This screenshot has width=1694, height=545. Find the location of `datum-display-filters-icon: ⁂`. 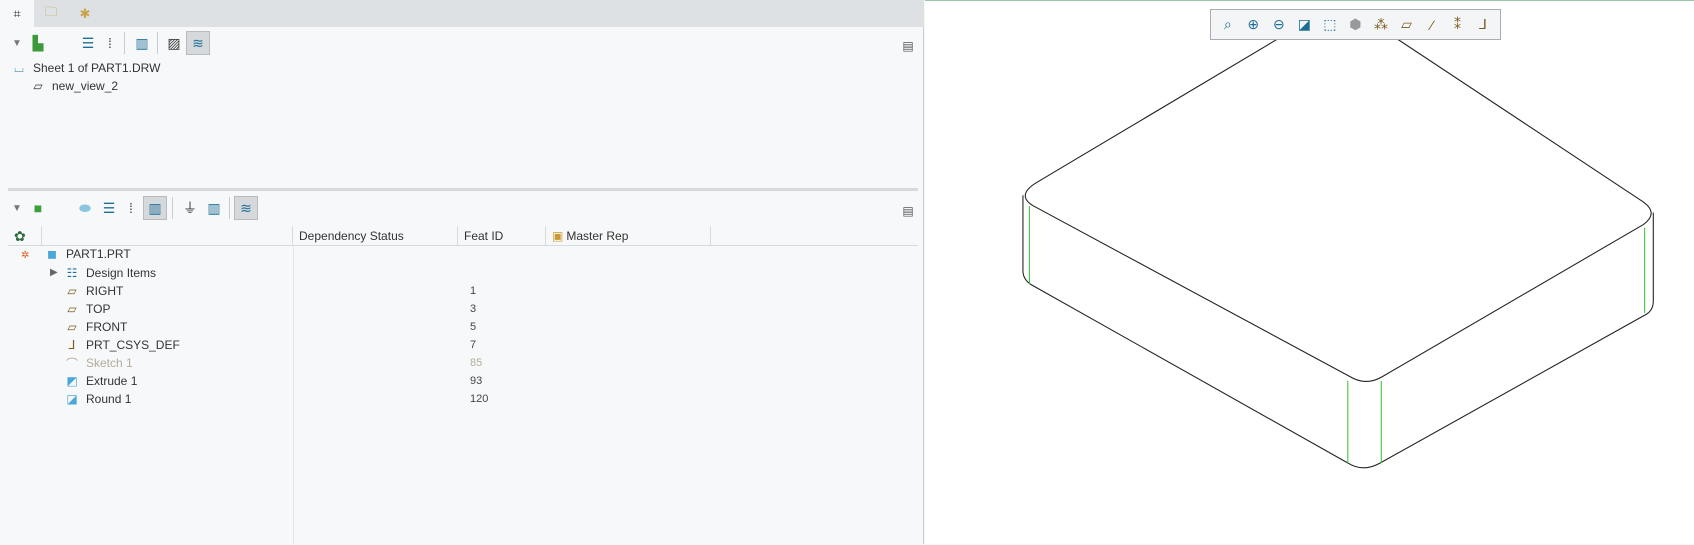

datum-display-filters-icon: ⁂ is located at coordinates (1381, 24).